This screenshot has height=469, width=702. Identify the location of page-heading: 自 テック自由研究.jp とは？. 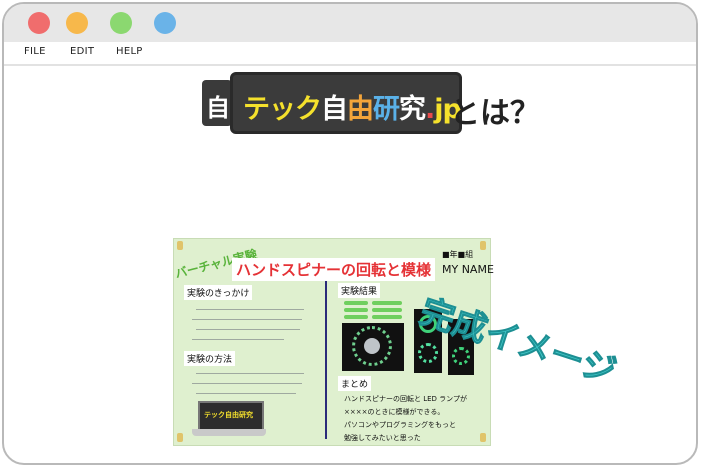
(372, 103).